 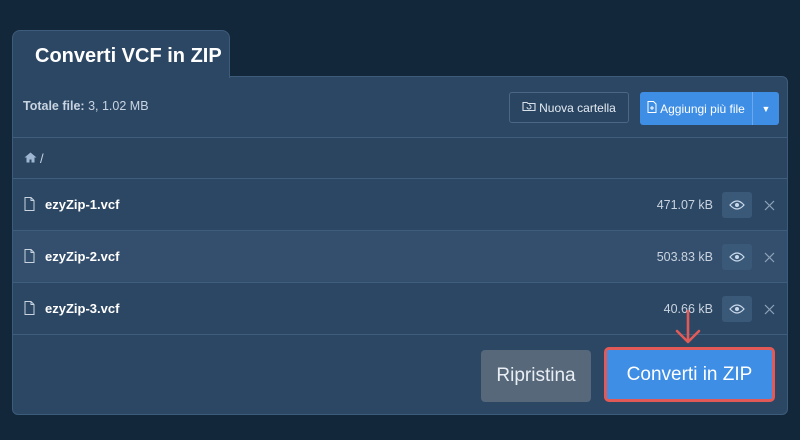 I want to click on reset-button: Ripristina, so click(x=536, y=376).